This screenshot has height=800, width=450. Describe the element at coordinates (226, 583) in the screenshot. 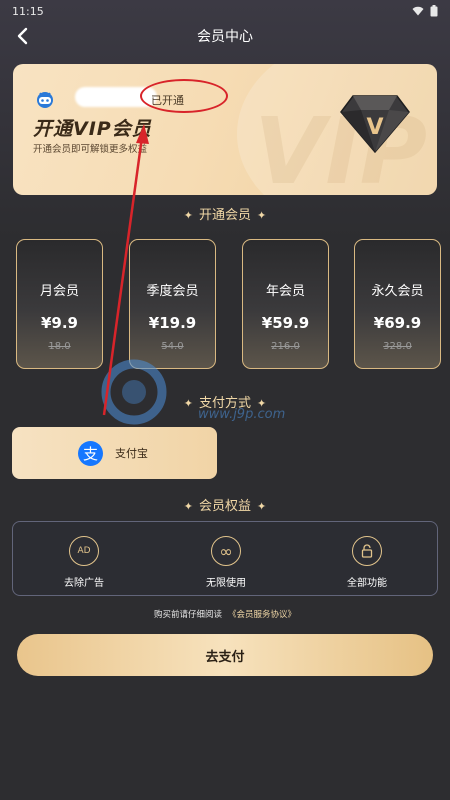

I see `benefit-label: 无限使用` at that location.